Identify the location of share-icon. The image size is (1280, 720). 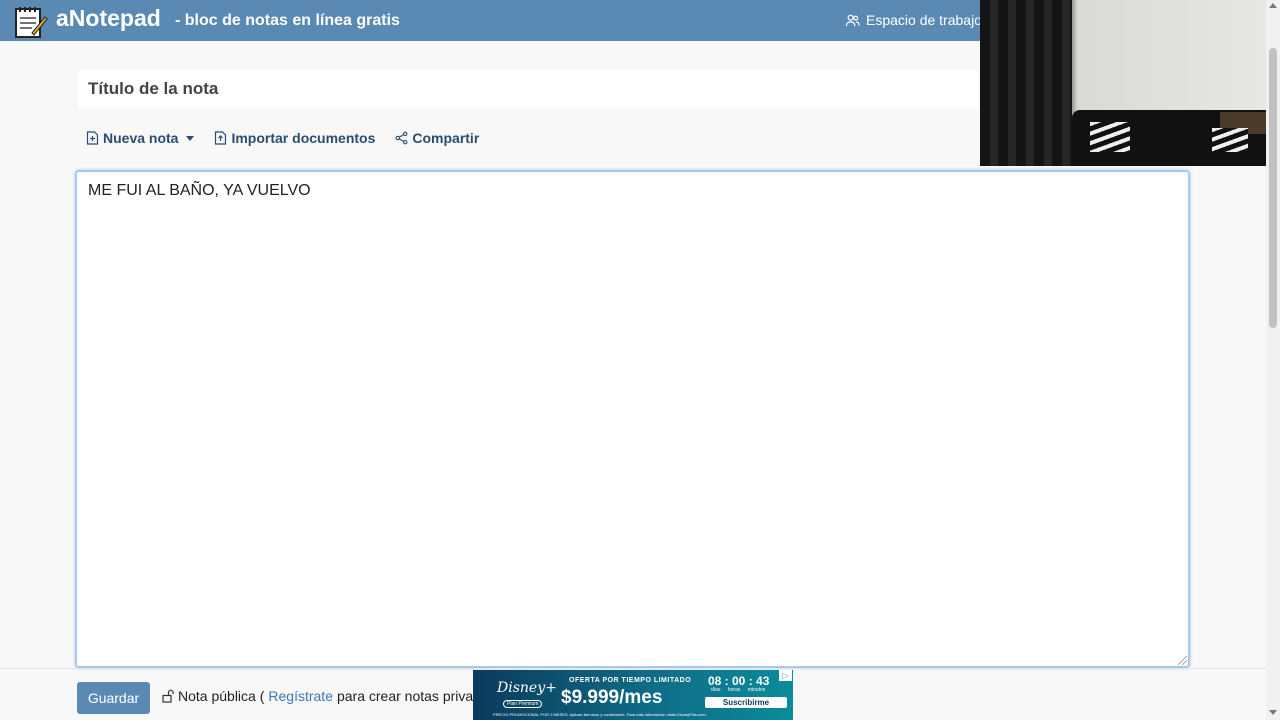
(401, 138).